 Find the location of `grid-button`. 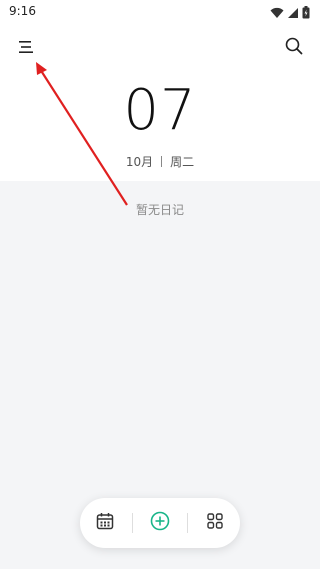

grid-button is located at coordinates (215, 523).